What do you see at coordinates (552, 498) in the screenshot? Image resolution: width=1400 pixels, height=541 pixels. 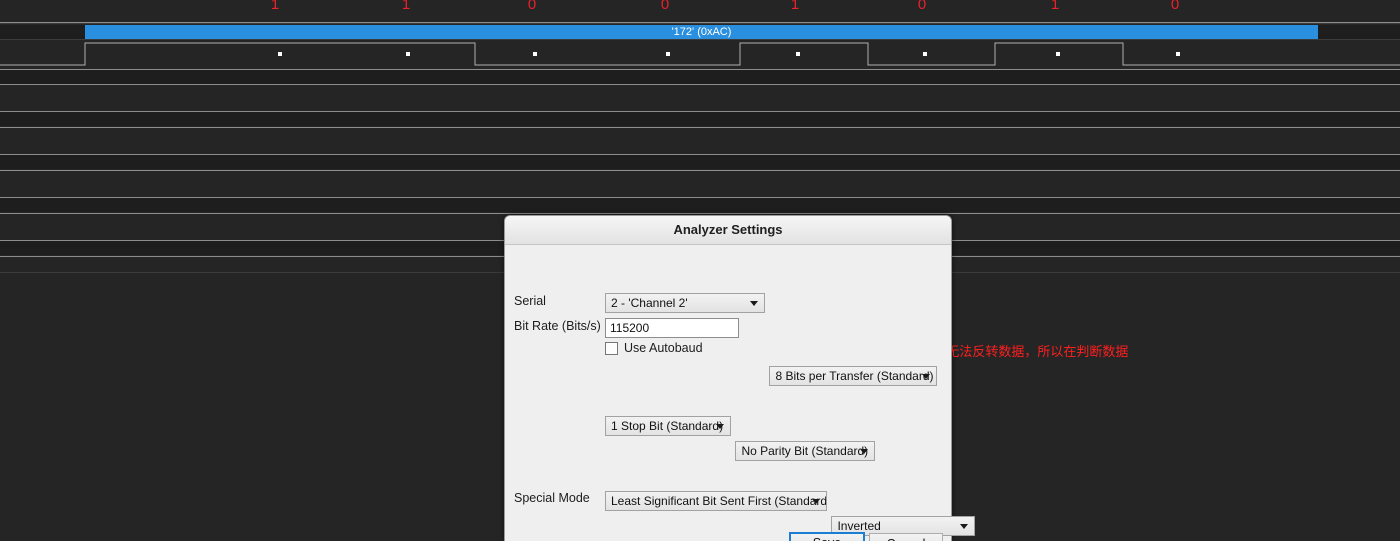 I see `special-mode-label: Special Mode` at bounding box center [552, 498].